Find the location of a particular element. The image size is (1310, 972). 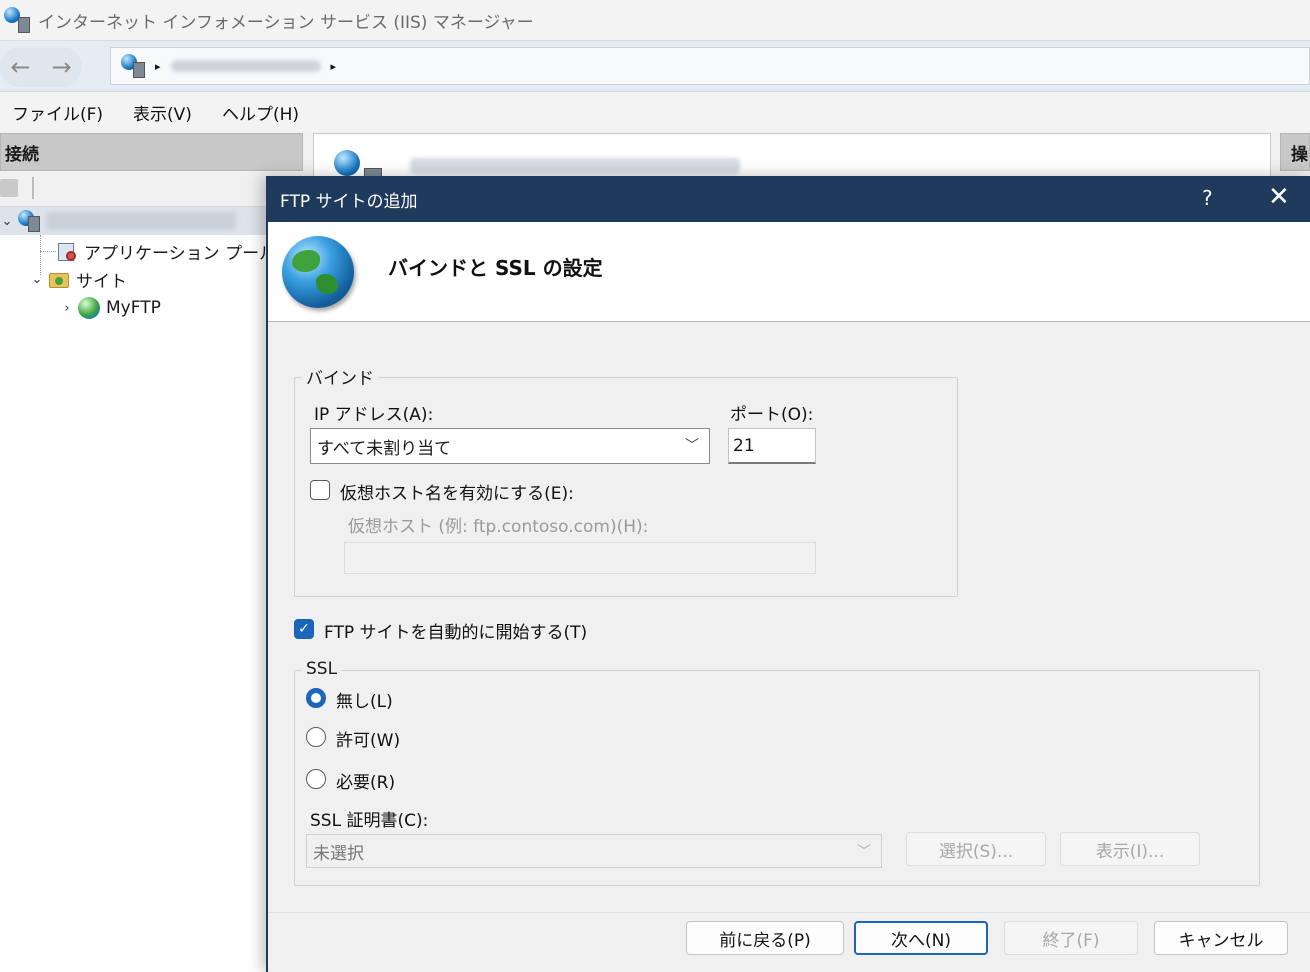

dialog-title: FTP サイトの追加 is located at coordinates (349, 201).